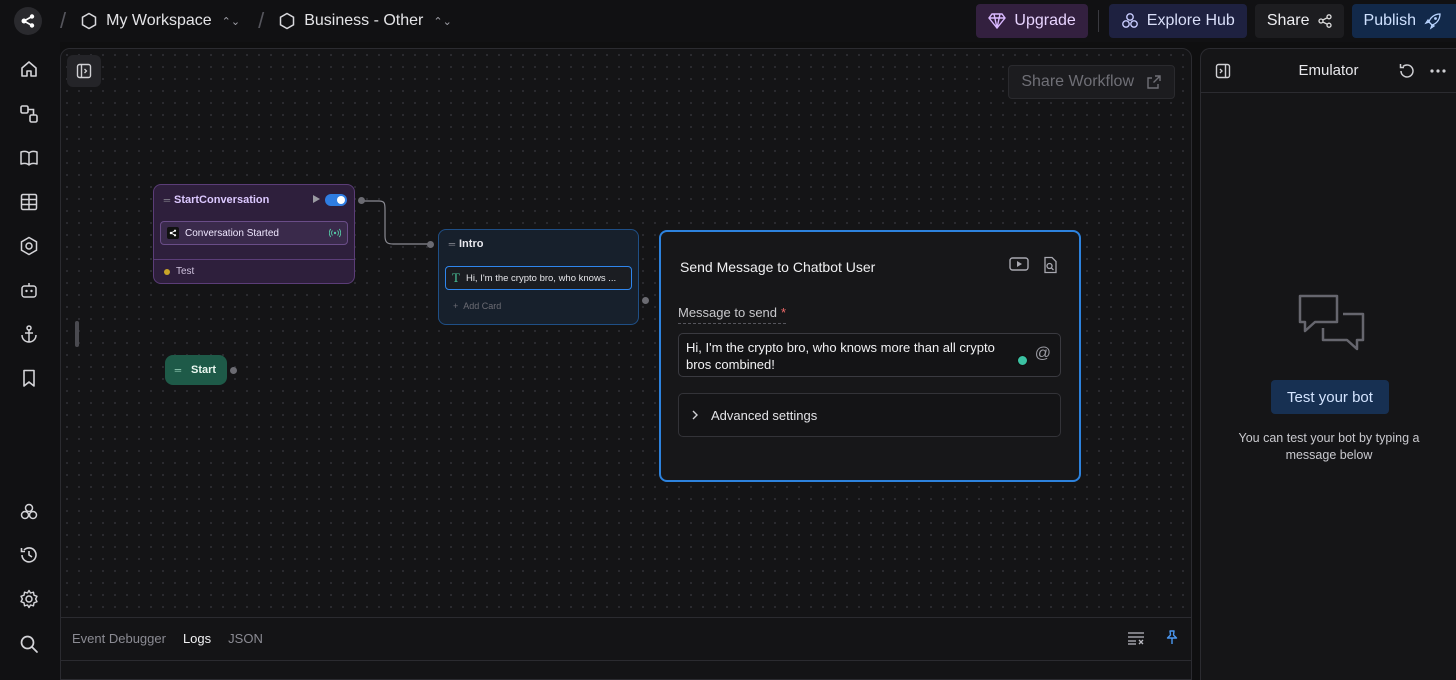 This screenshot has height=680, width=1456. I want to click on share-icon, so click(1324, 21).